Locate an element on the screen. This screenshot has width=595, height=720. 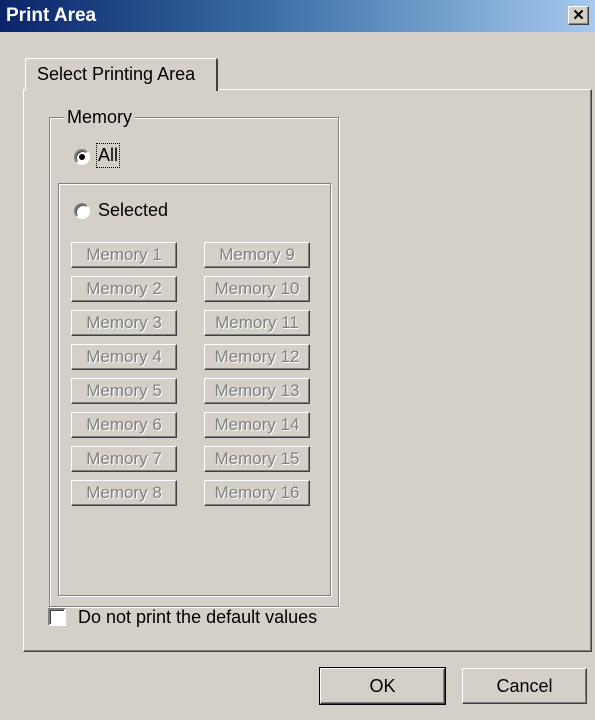
memory-button-5: Memory 5 is located at coordinates (124, 391).